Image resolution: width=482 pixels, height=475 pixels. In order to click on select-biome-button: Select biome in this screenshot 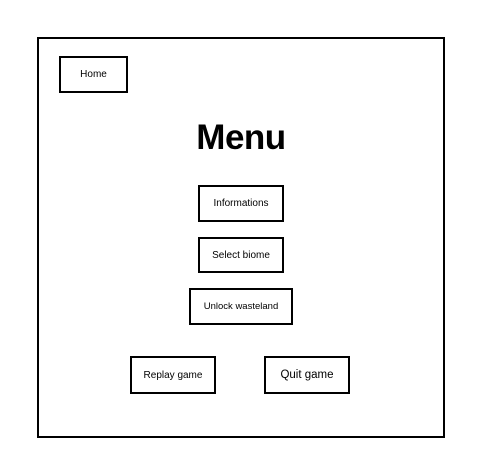, I will do `click(241, 255)`.